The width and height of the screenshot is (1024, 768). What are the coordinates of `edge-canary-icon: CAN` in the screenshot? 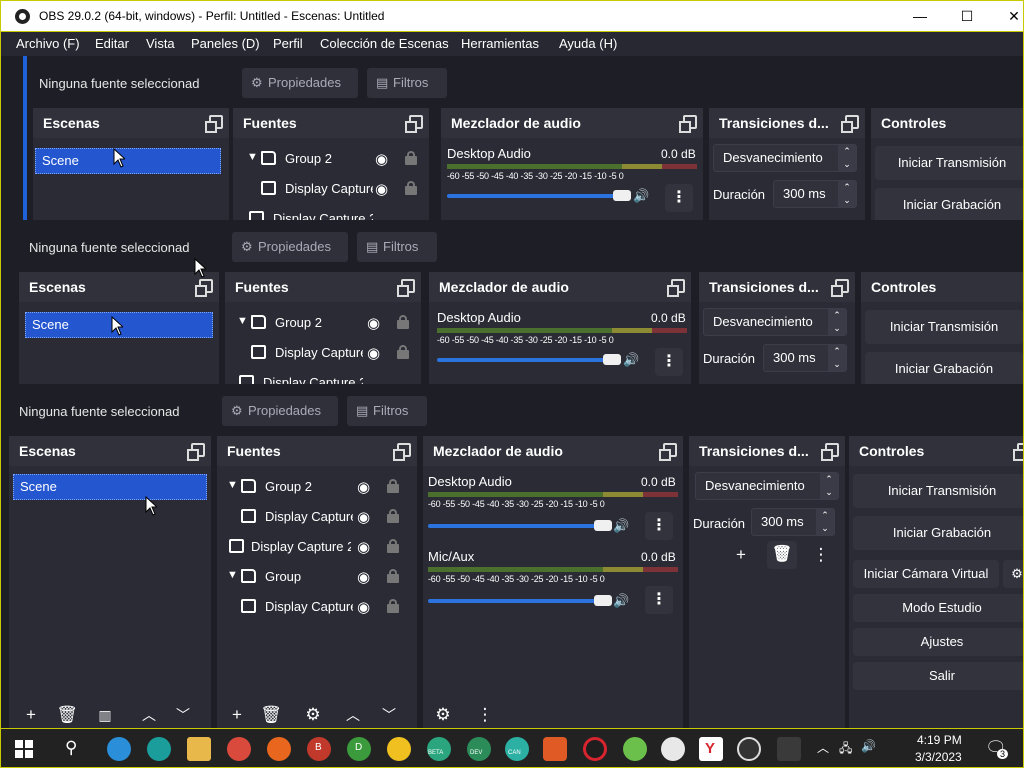 It's located at (517, 749).